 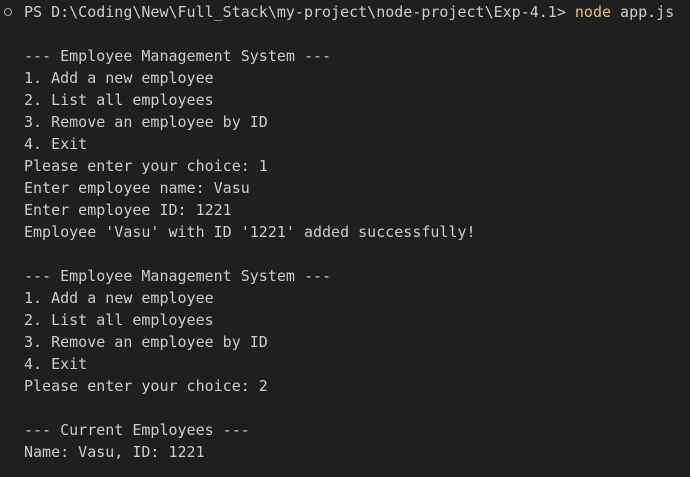 What do you see at coordinates (593, 12) in the screenshot?
I see `command-name: node` at bounding box center [593, 12].